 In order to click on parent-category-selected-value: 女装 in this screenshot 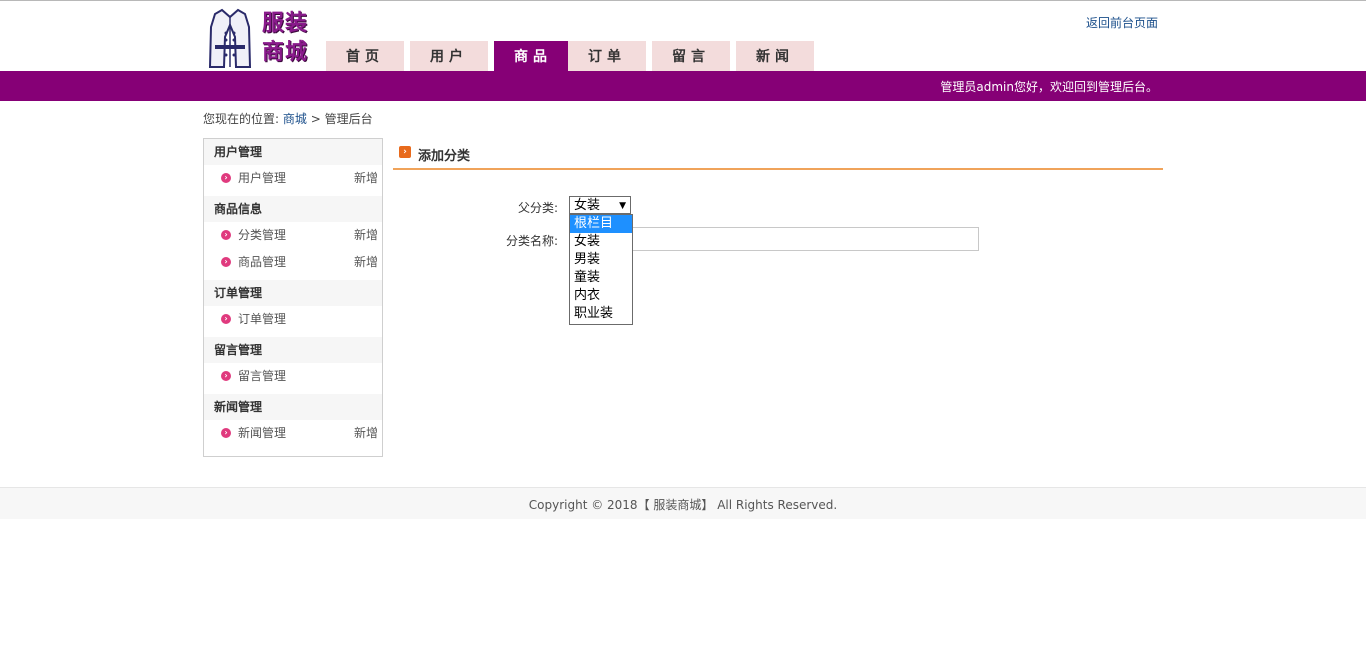, I will do `click(587, 205)`.